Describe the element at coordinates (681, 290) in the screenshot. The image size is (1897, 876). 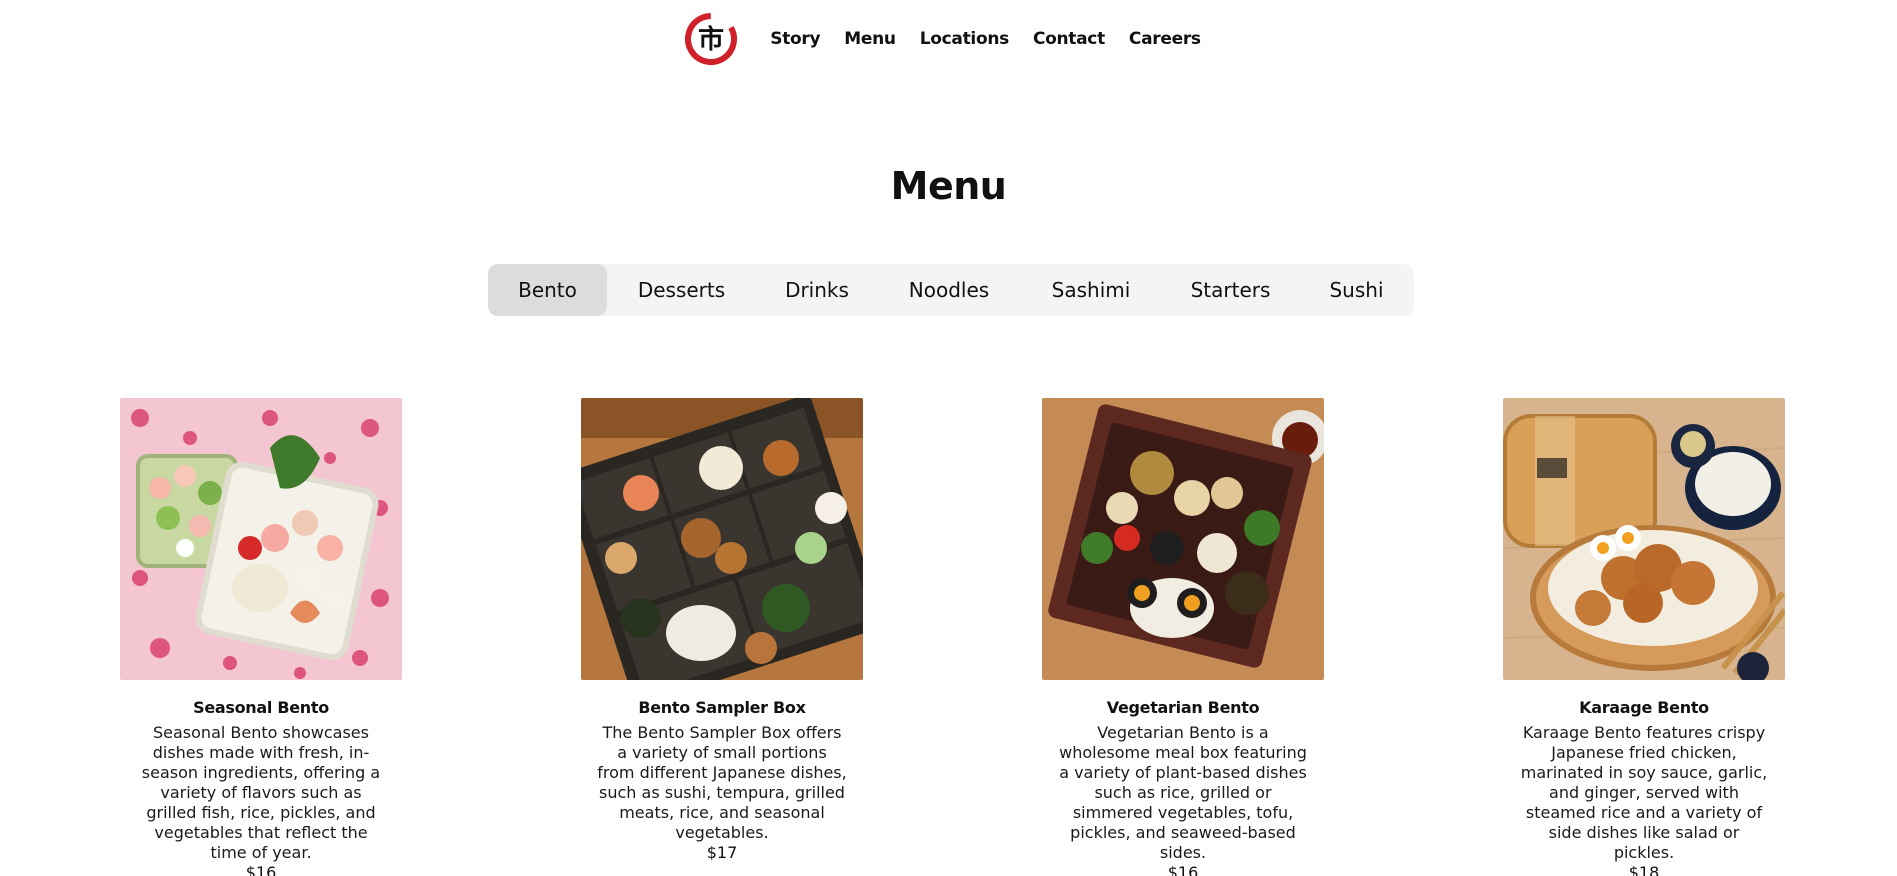
I see `tab-desserts: Desserts` at that location.